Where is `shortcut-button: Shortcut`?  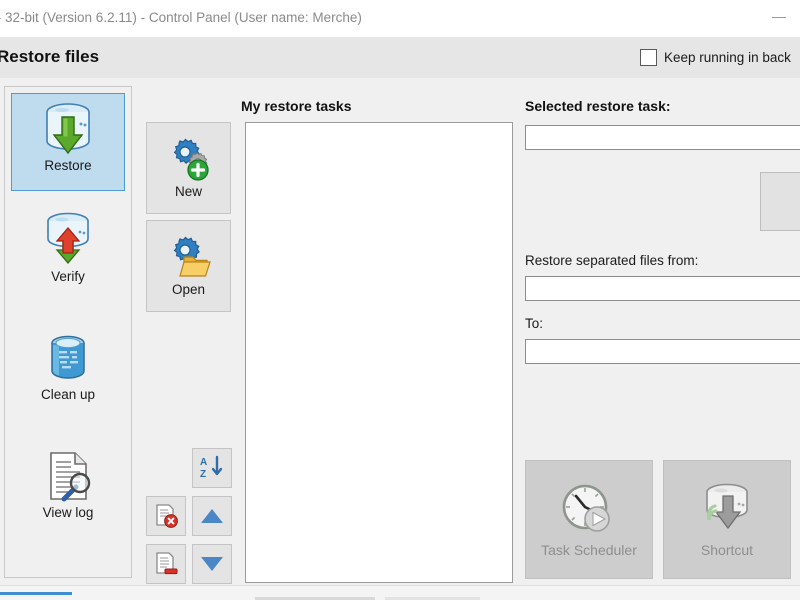
shortcut-button: Shortcut is located at coordinates (727, 519).